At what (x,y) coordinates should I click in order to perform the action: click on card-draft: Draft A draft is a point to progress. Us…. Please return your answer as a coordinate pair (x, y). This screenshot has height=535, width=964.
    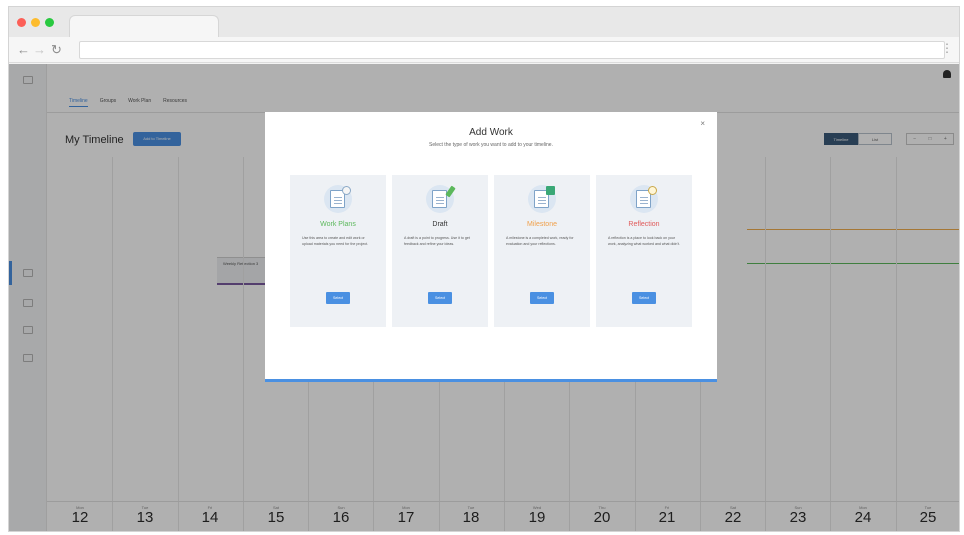
    Looking at the image, I should click on (440, 251).